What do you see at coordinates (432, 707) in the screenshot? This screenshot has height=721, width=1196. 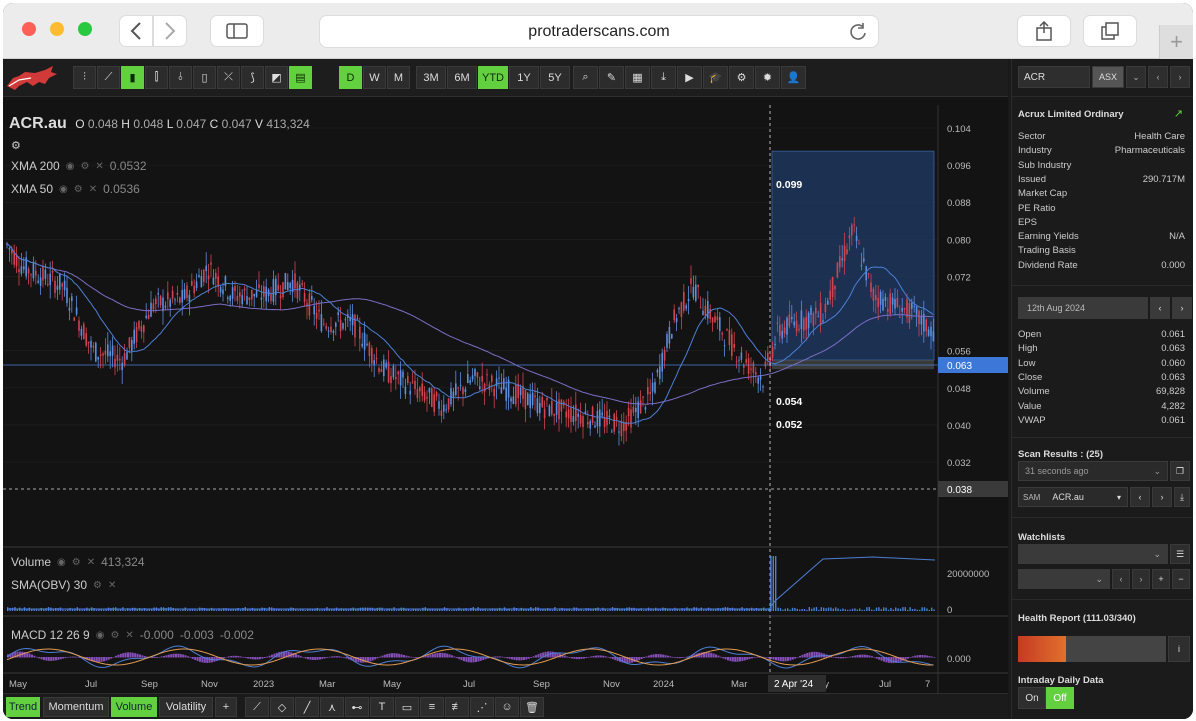 I see `channel-tool-button: ≡` at bounding box center [432, 707].